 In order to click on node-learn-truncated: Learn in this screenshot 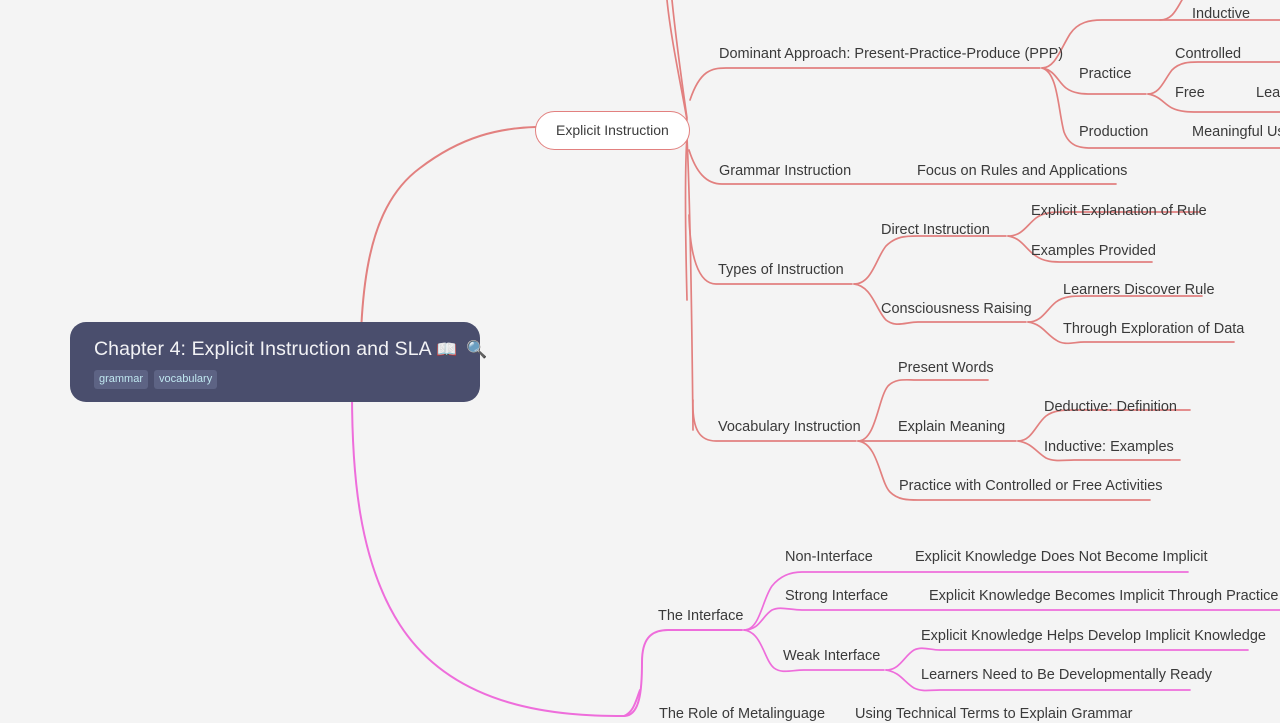, I will do `click(1268, 93)`.